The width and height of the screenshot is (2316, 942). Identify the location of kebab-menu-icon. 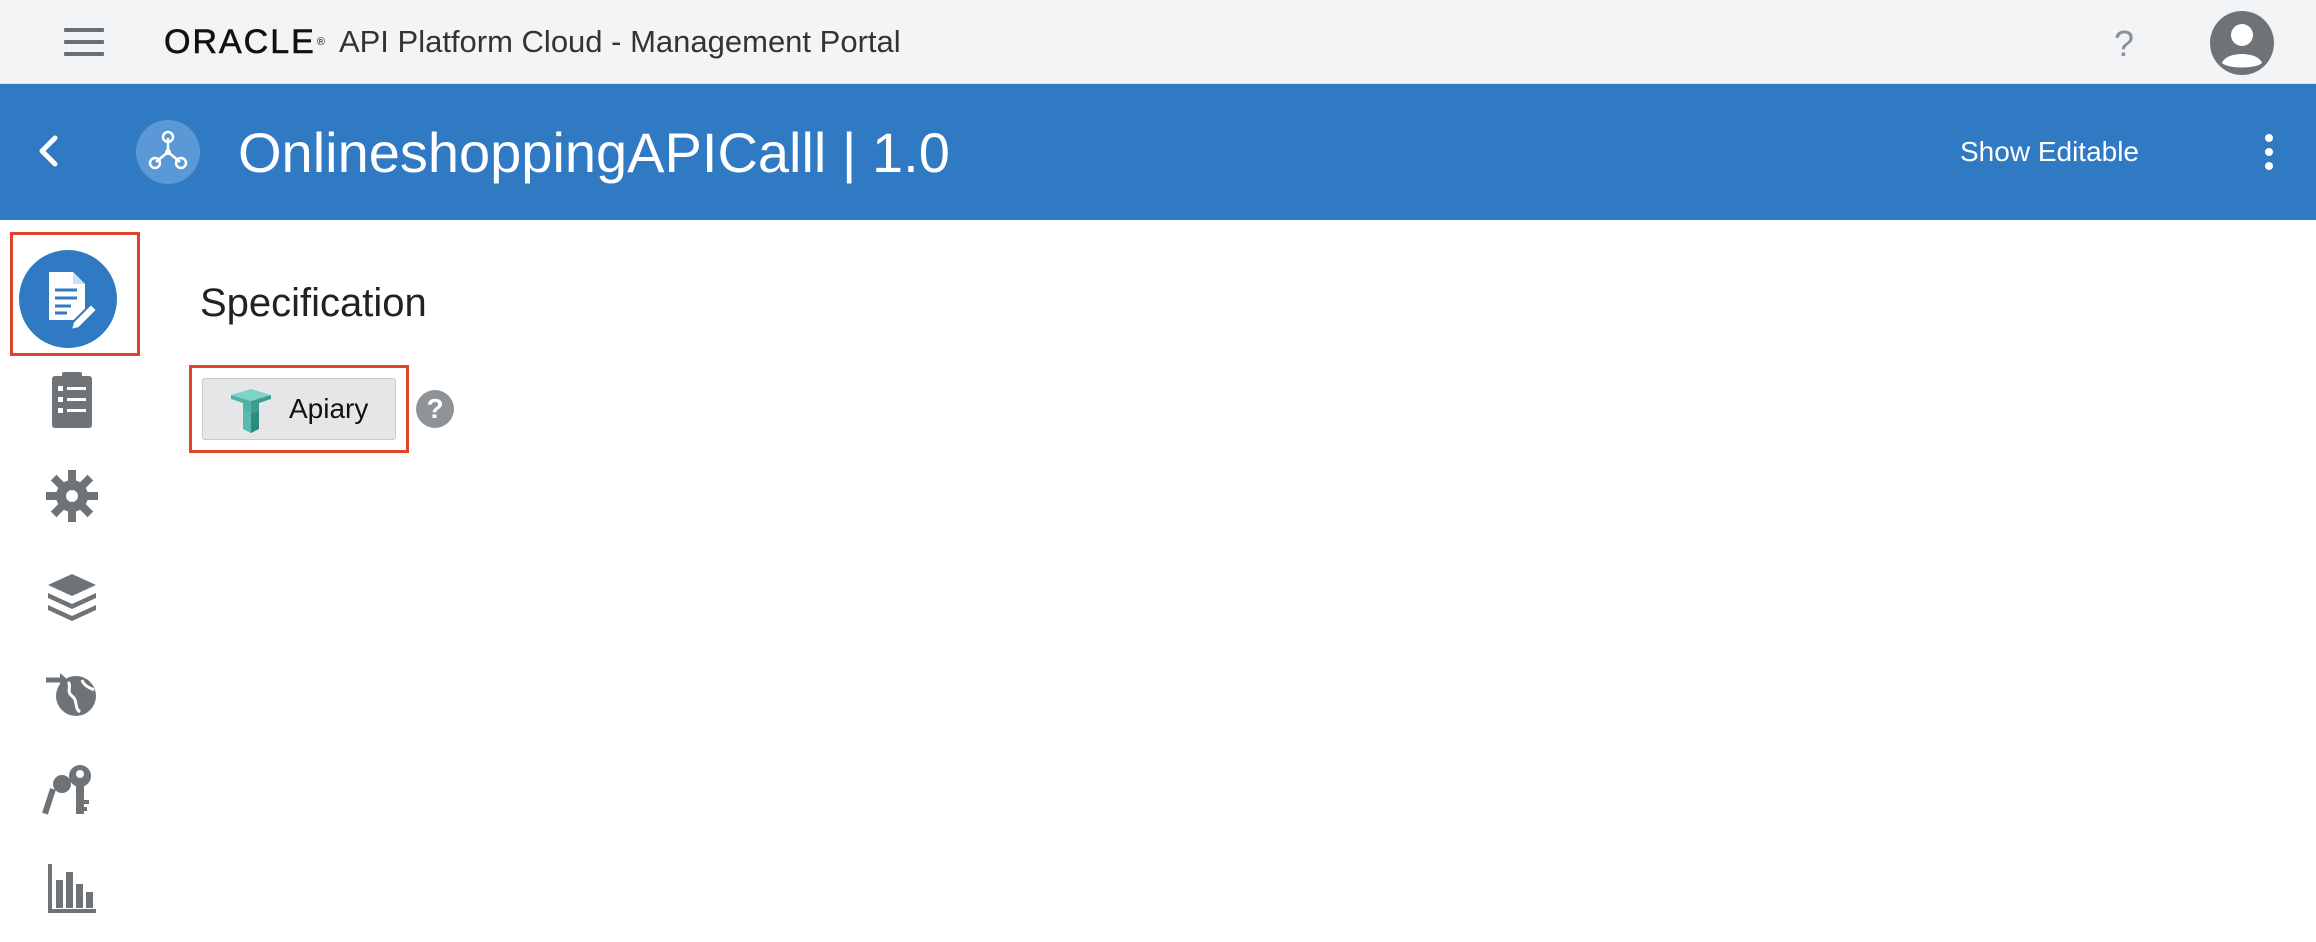
(2270, 152).